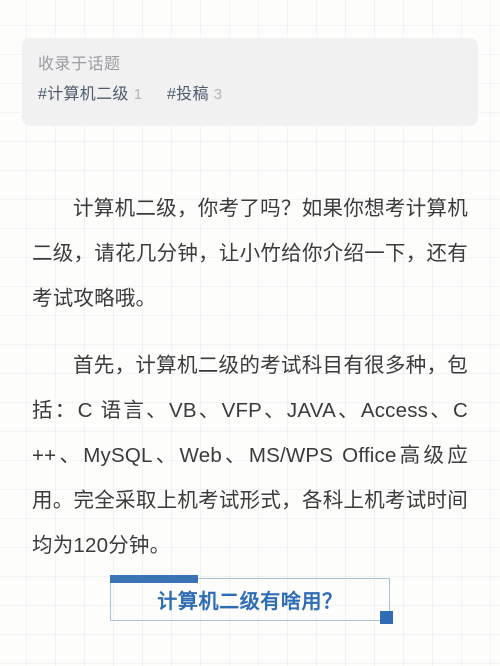 The image size is (500, 666). Describe the element at coordinates (79, 64) in the screenshot. I see `topic-card-caption: 收录于话题` at that location.